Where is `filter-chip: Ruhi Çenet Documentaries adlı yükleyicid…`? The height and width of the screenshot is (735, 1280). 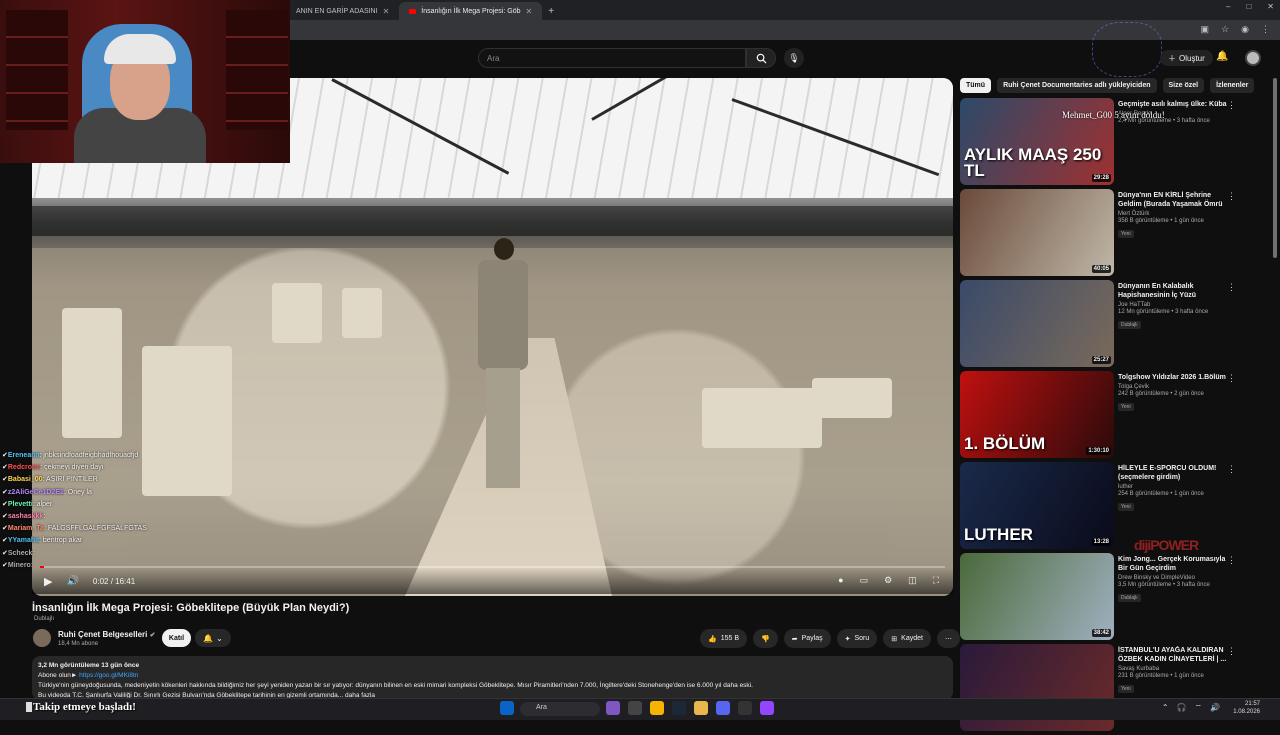 filter-chip: Ruhi Çenet Documentaries adlı yükleyicid… is located at coordinates (1077, 85).